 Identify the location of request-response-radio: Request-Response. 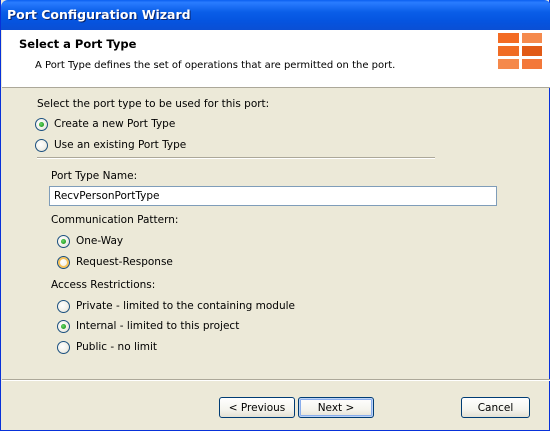
(115, 262).